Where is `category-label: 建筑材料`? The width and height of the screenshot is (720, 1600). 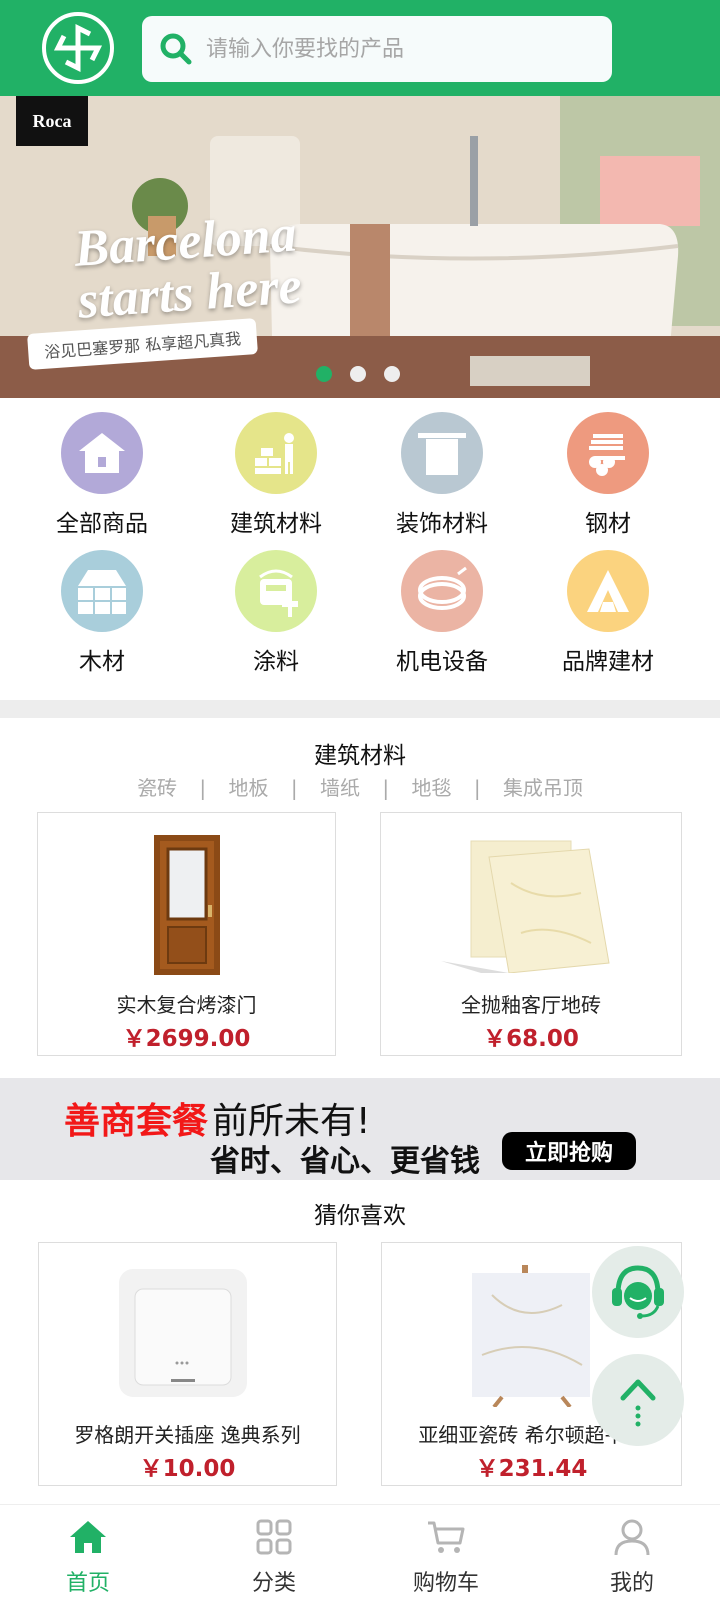
category-label: 建筑材料 is located at coordinates (276, 524).